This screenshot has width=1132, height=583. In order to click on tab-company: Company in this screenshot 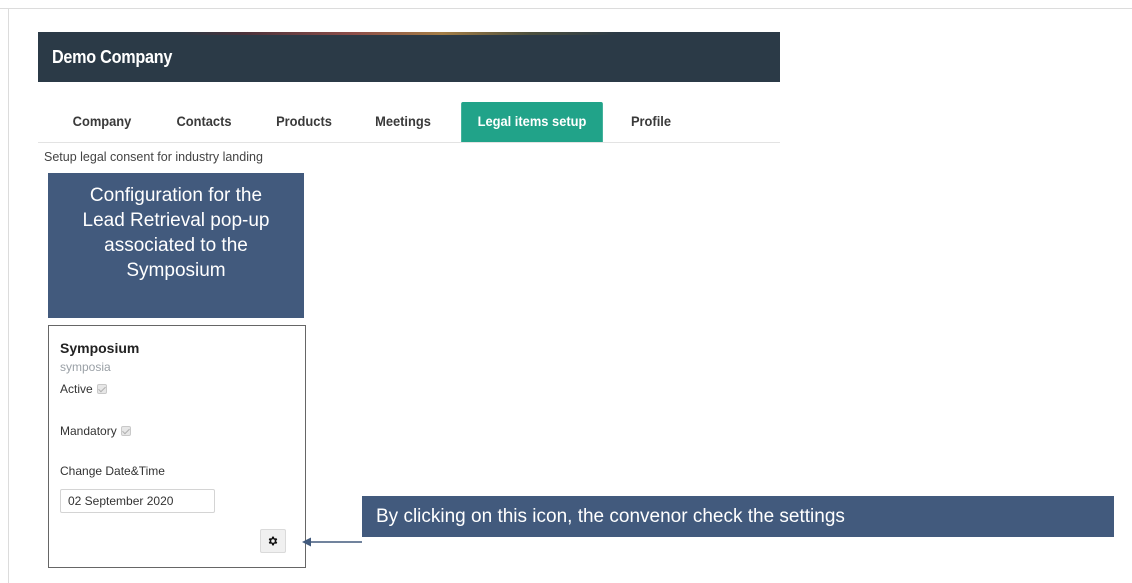, I will do `click(102, 122)`.